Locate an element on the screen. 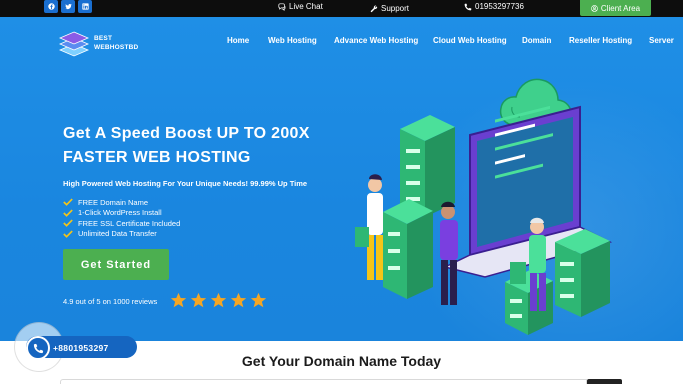 Image resolution: width=683 pixels, height=384 pixels. feature-label: FREE SSL Certificate Included is located at coordinates (129, 223).